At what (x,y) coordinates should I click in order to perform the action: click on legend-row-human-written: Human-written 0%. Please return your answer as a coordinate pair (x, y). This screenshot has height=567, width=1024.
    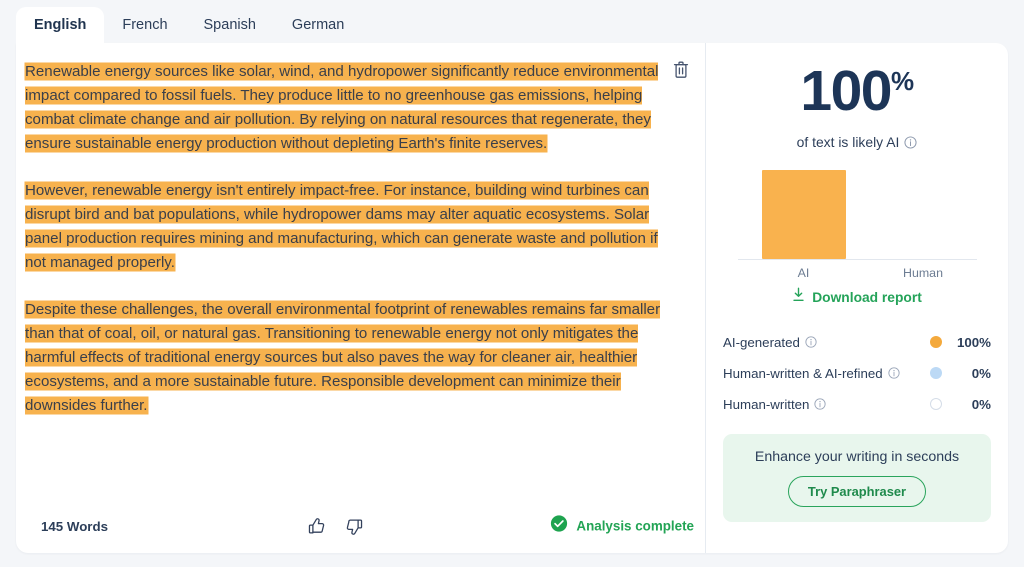
    Looking at the image, I should click on (857, 404).